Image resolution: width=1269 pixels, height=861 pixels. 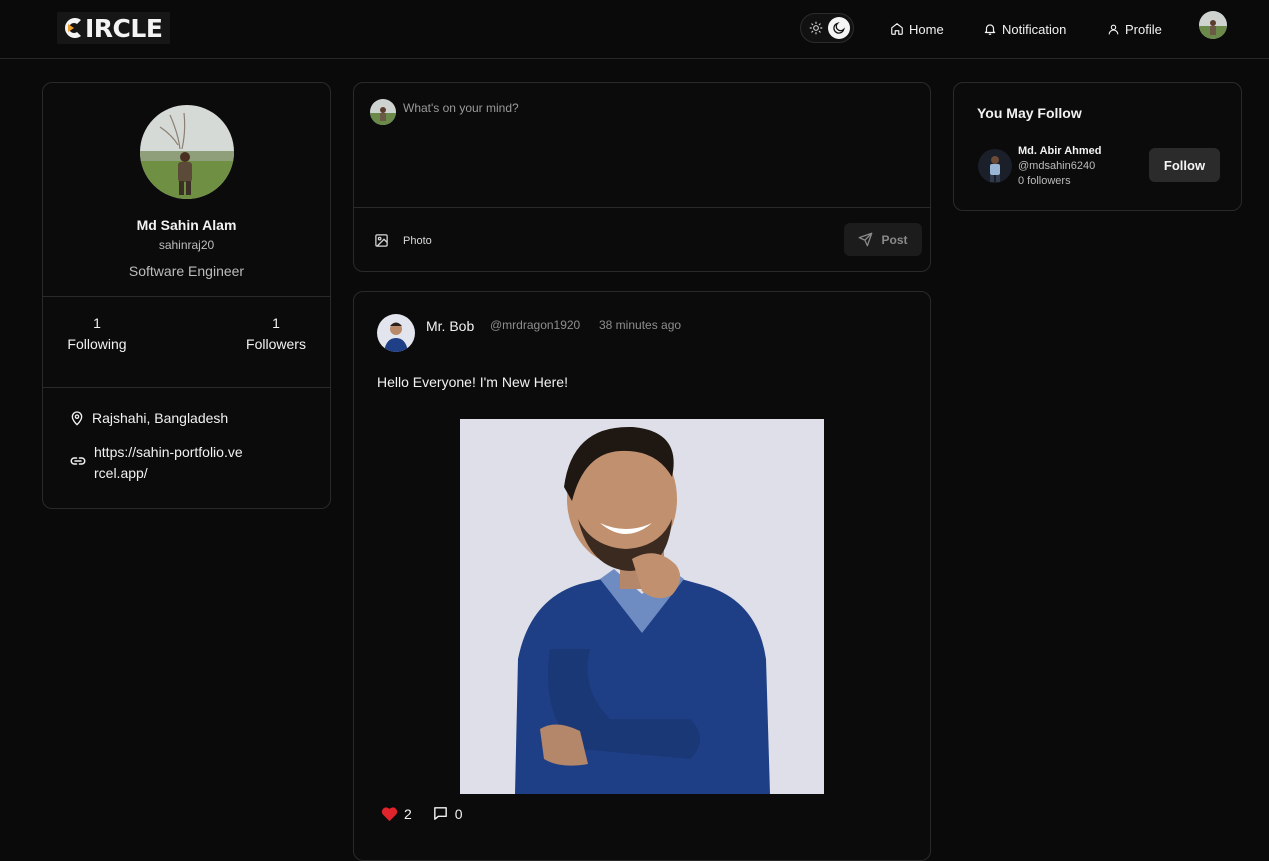 What do you see at coordinates (447, 813) in the screenshot?
I see `comment-button: 0` at bounding box center [447, 813].